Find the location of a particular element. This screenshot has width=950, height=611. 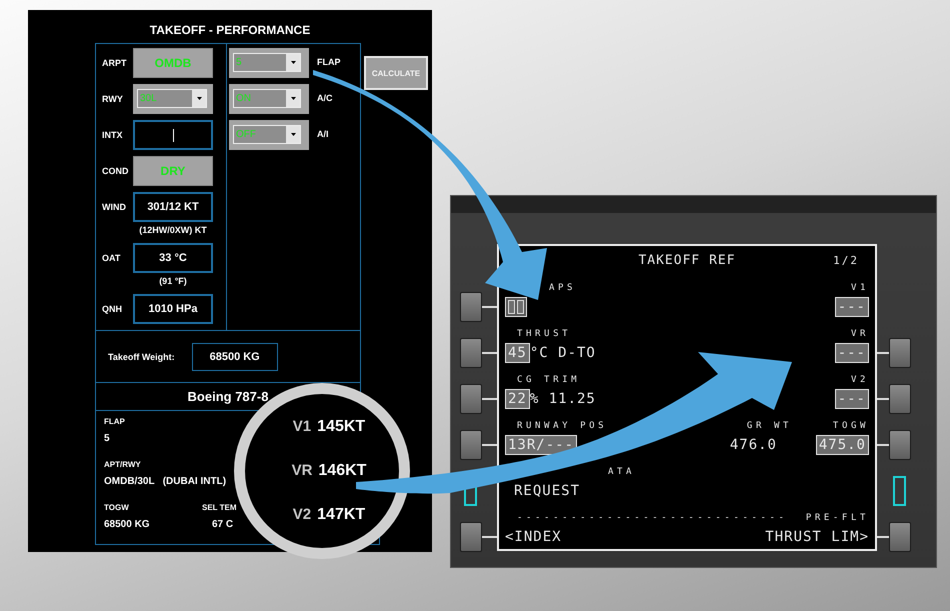

result-value: OMDB/30L (DUBAI INTL) is located at coordinates (165, 481).